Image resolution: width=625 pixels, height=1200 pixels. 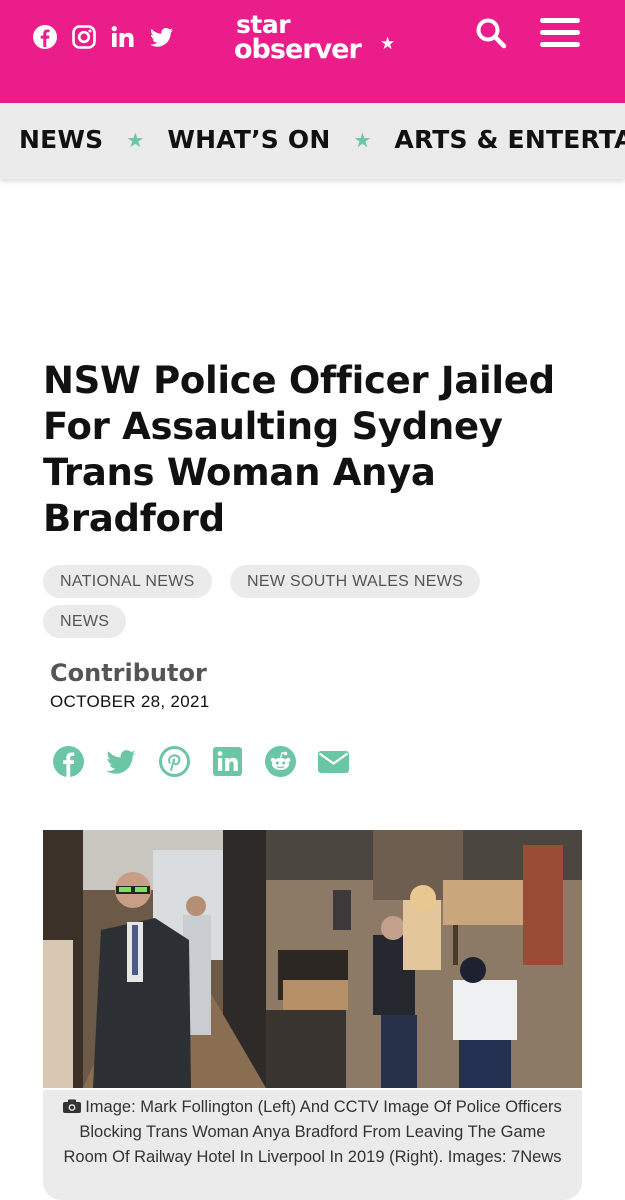 What do you see at coordinates (84, 37) in the screenshot?
I see `instagram-icon` at bounding box center [84, 37].